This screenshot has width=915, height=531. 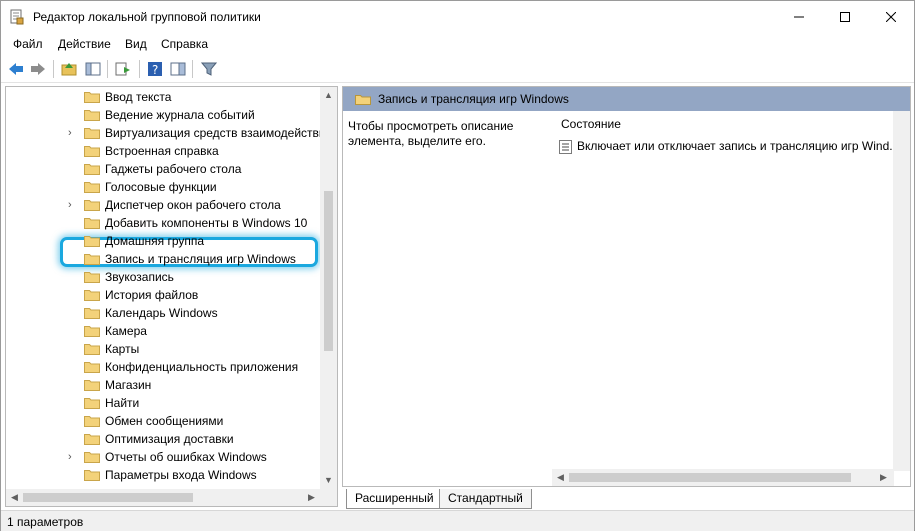 I want to click on status-text: 1 параметров, so click(x=45, y=522).